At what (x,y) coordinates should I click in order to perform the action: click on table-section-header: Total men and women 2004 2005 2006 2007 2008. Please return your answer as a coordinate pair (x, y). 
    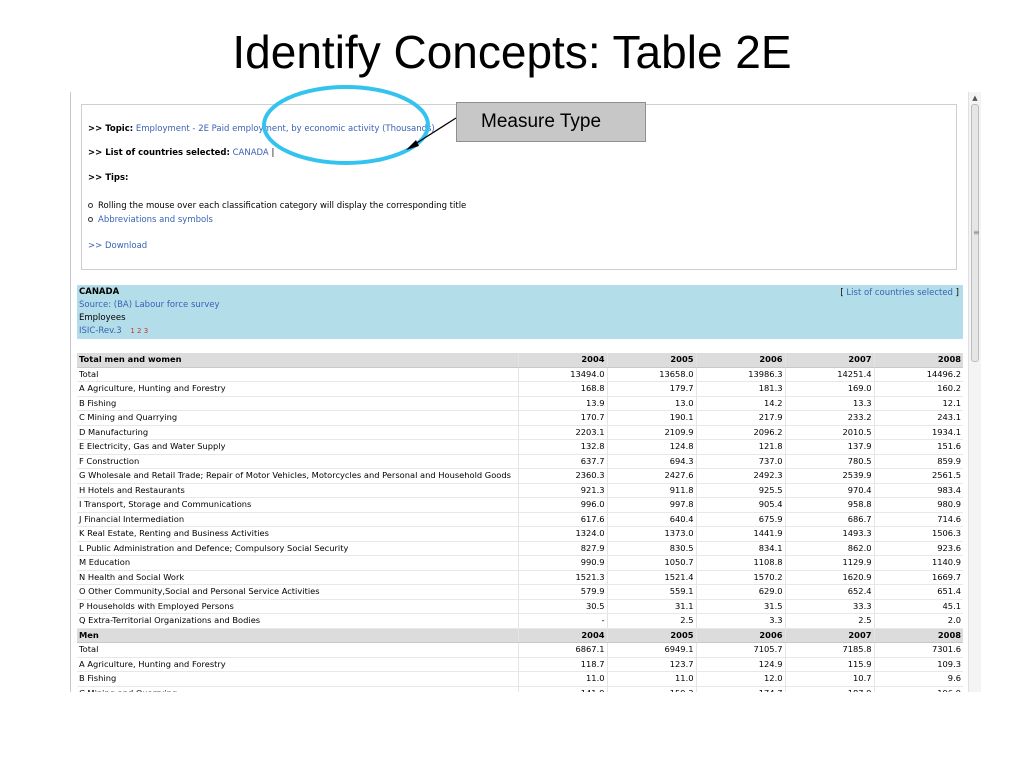
    Looking at the image, I should click on (520, 360).